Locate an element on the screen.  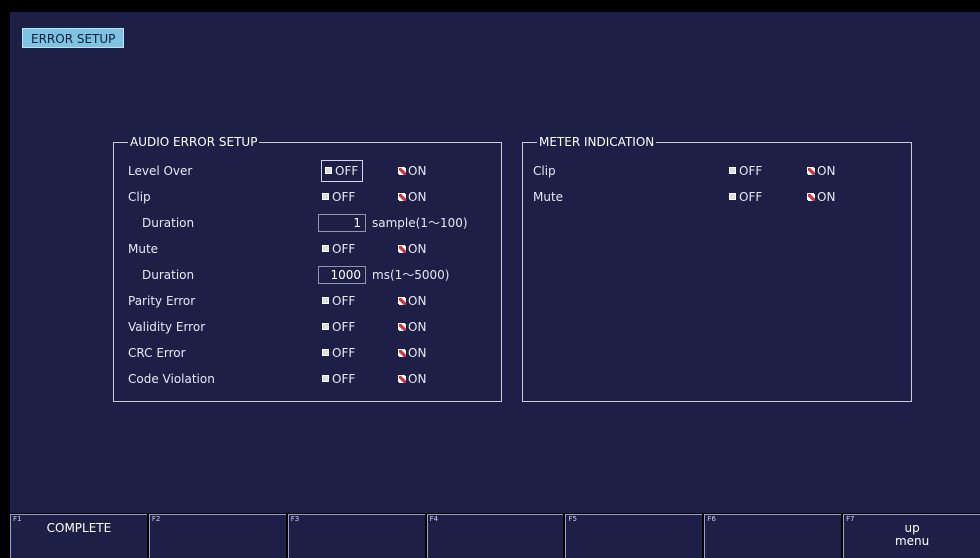
clip-duration-label: Duration is located at coordinates (168, 223).